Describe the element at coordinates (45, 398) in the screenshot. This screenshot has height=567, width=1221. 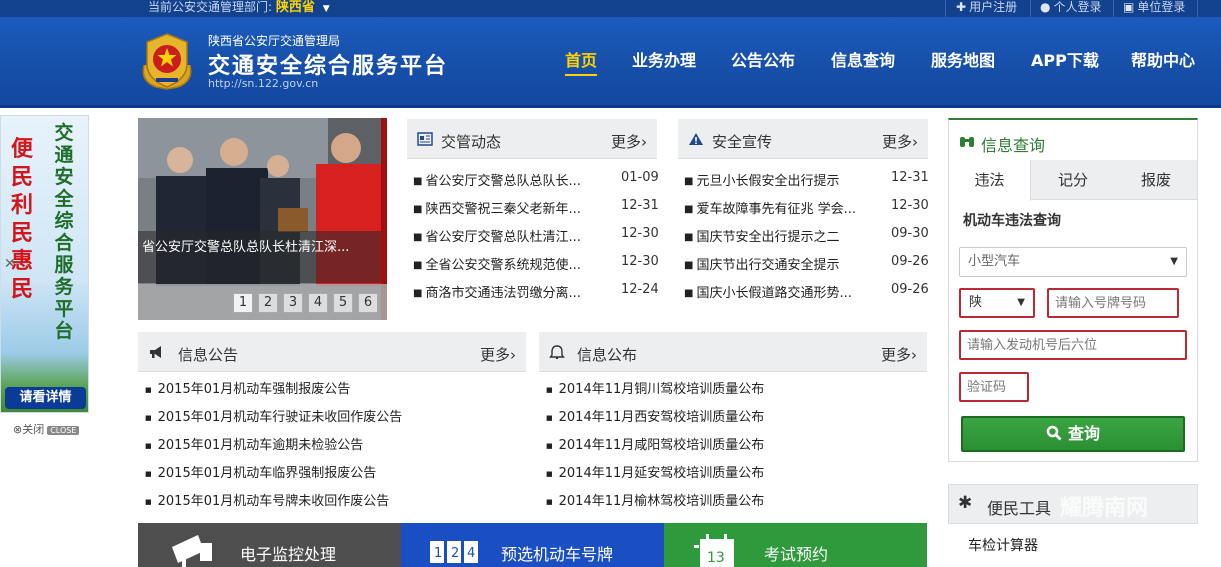
I see `ad-details-button: 请看详情` at that location.